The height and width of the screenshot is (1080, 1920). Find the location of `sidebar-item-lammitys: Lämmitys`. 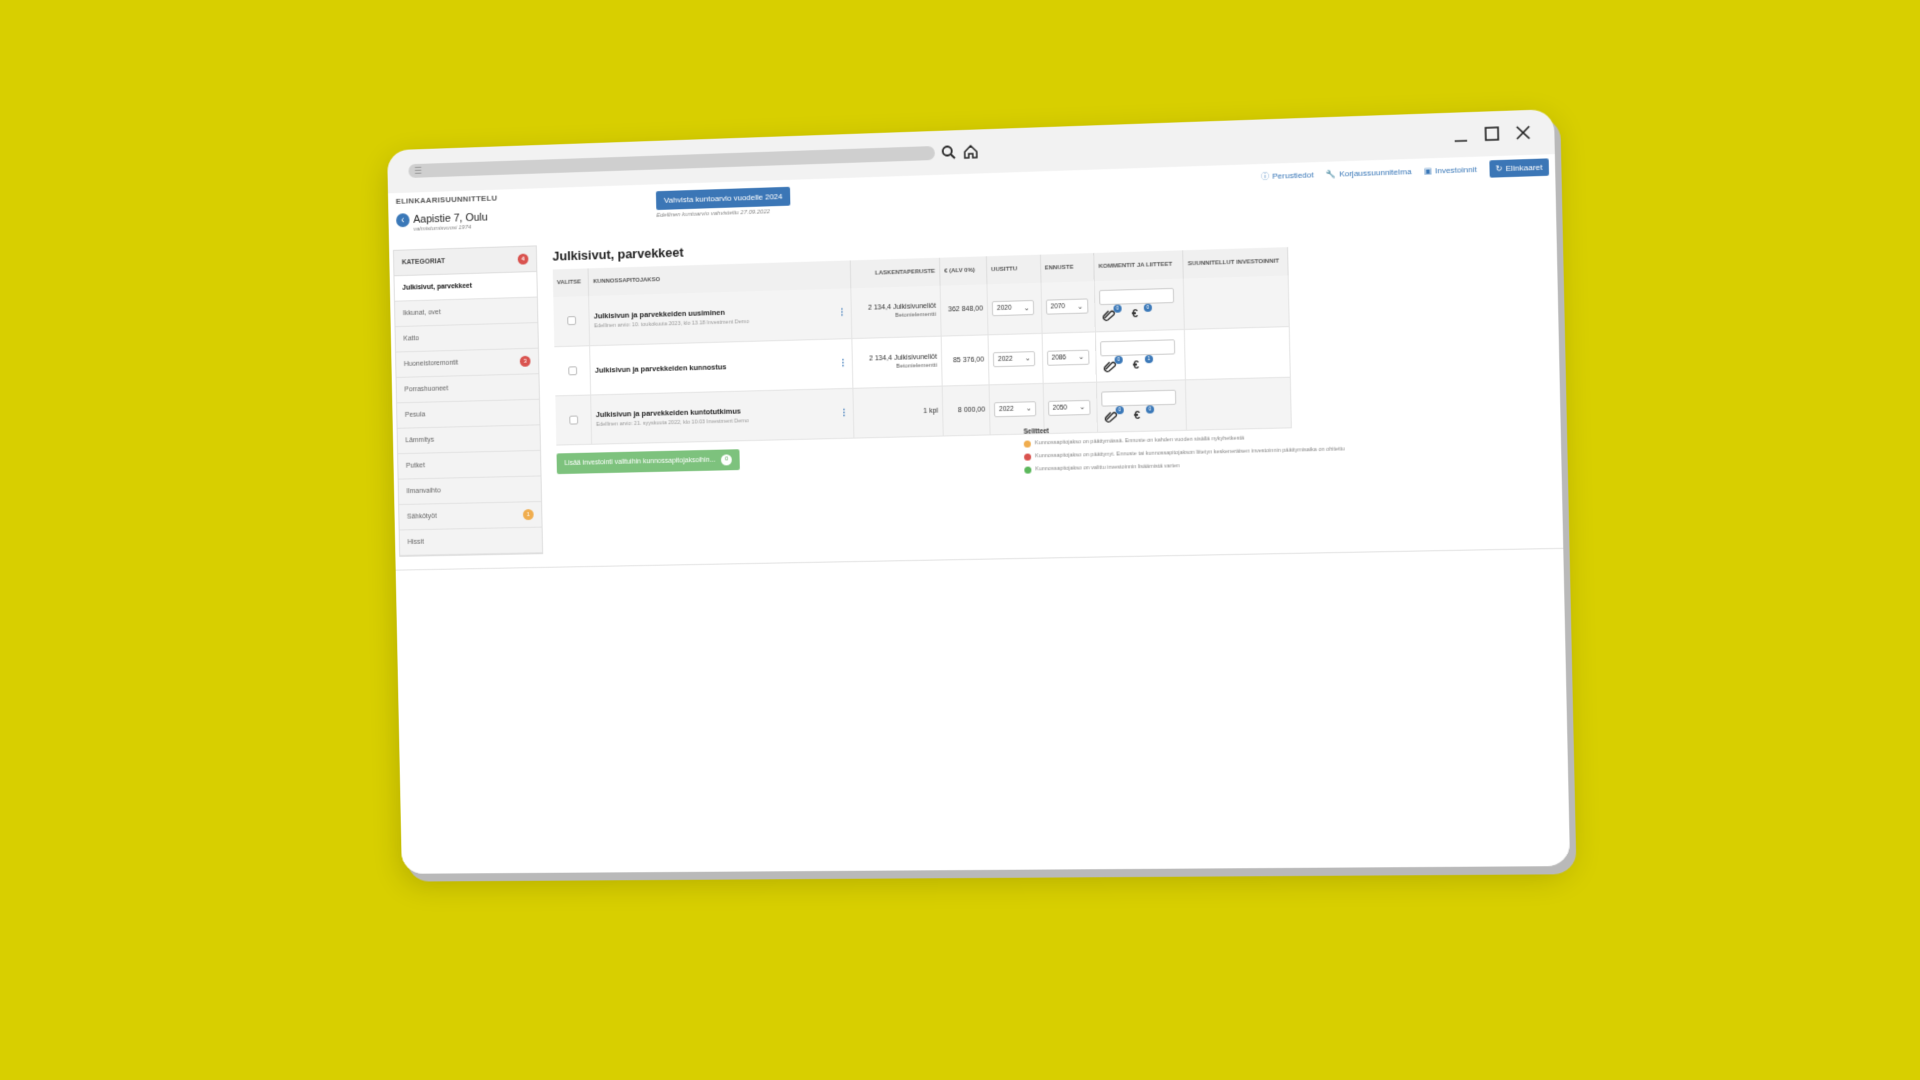

sidebar-item-lammitys: Lämmitys is located at coordinates (469, 440).